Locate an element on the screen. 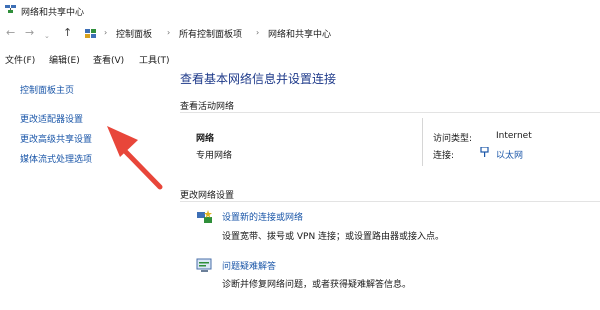 The image size is (600, 310). network-center-icon is located at coordinates (10, 9).